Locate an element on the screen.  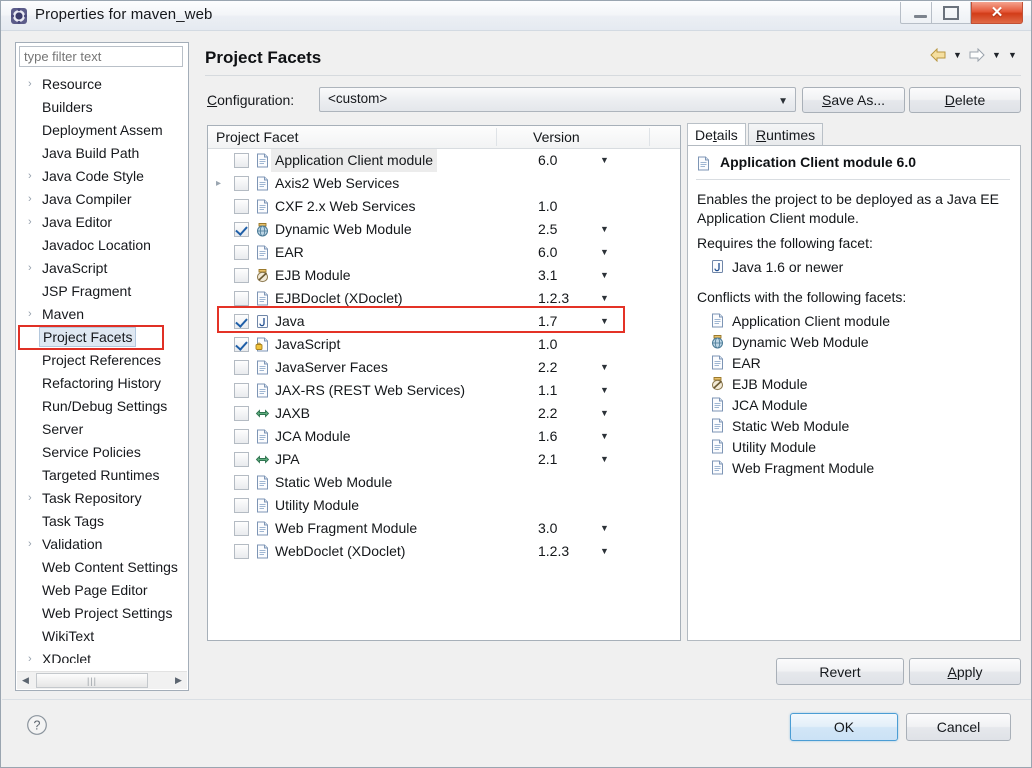
back-arrow-icon is located at coordinates (938, 55).